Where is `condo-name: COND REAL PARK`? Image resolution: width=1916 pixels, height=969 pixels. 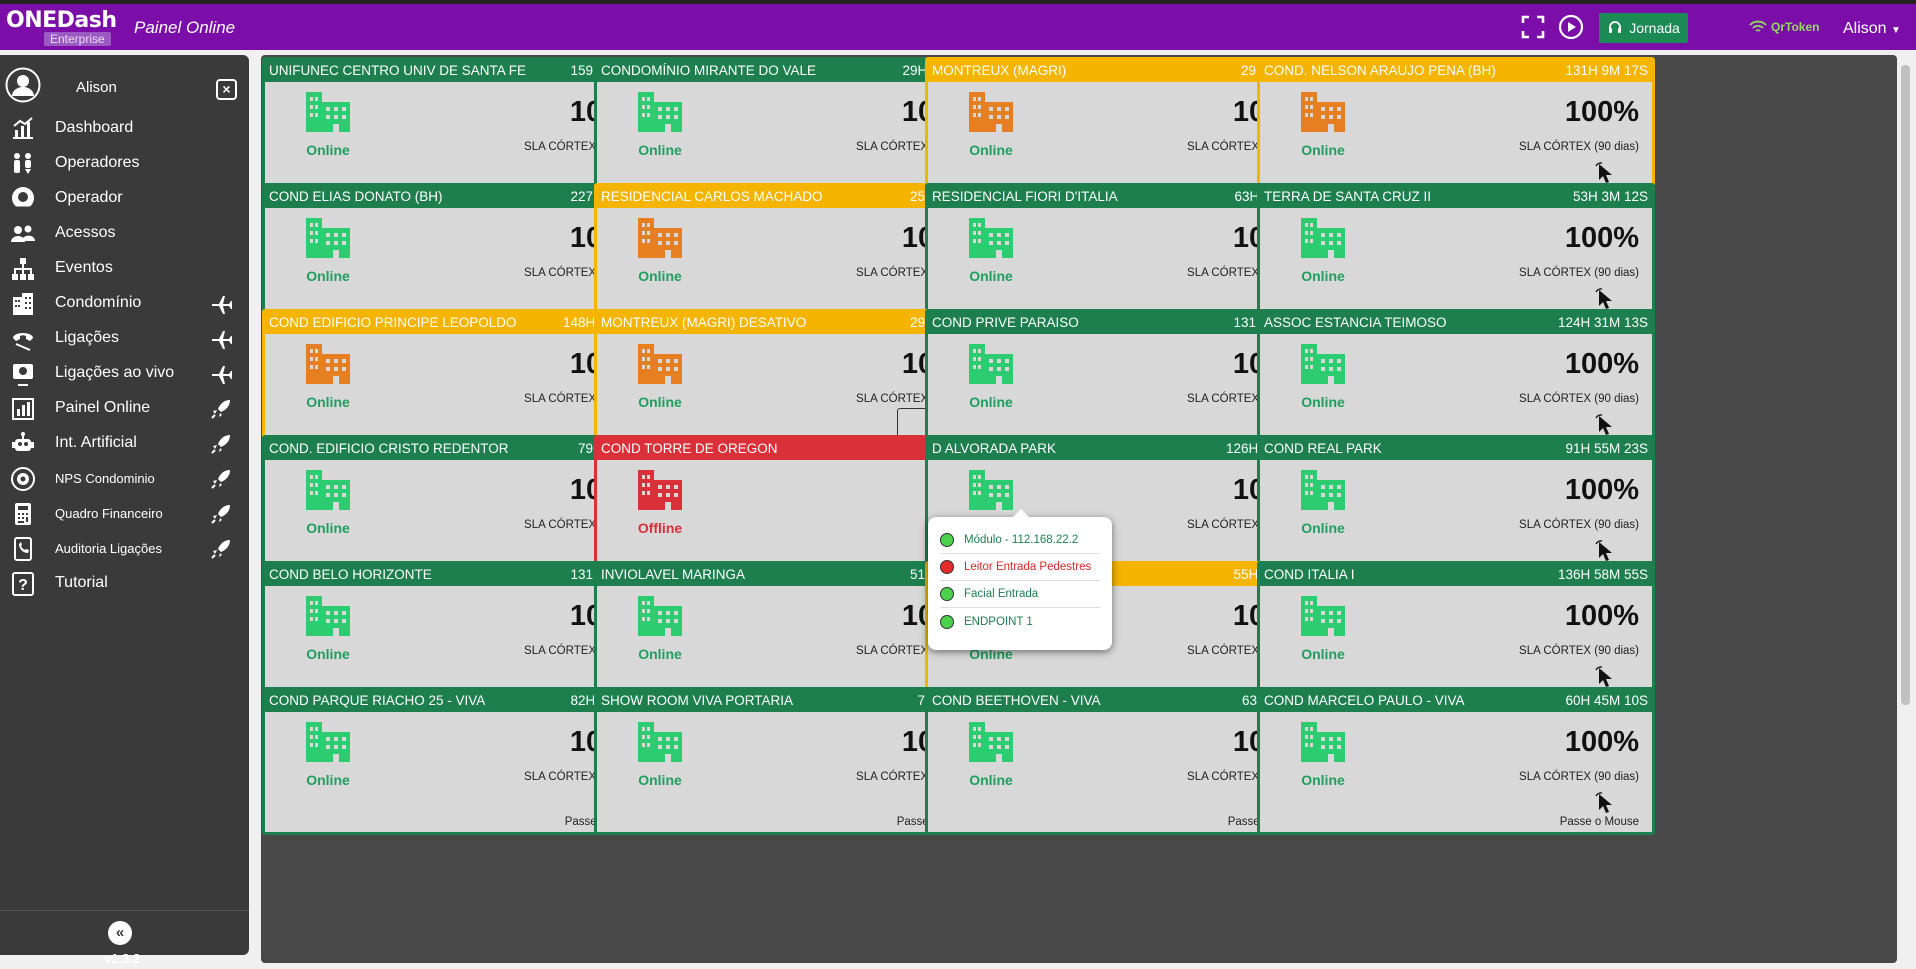
condo-name: COND REAL PARK is located at coordinates (1323, 448).